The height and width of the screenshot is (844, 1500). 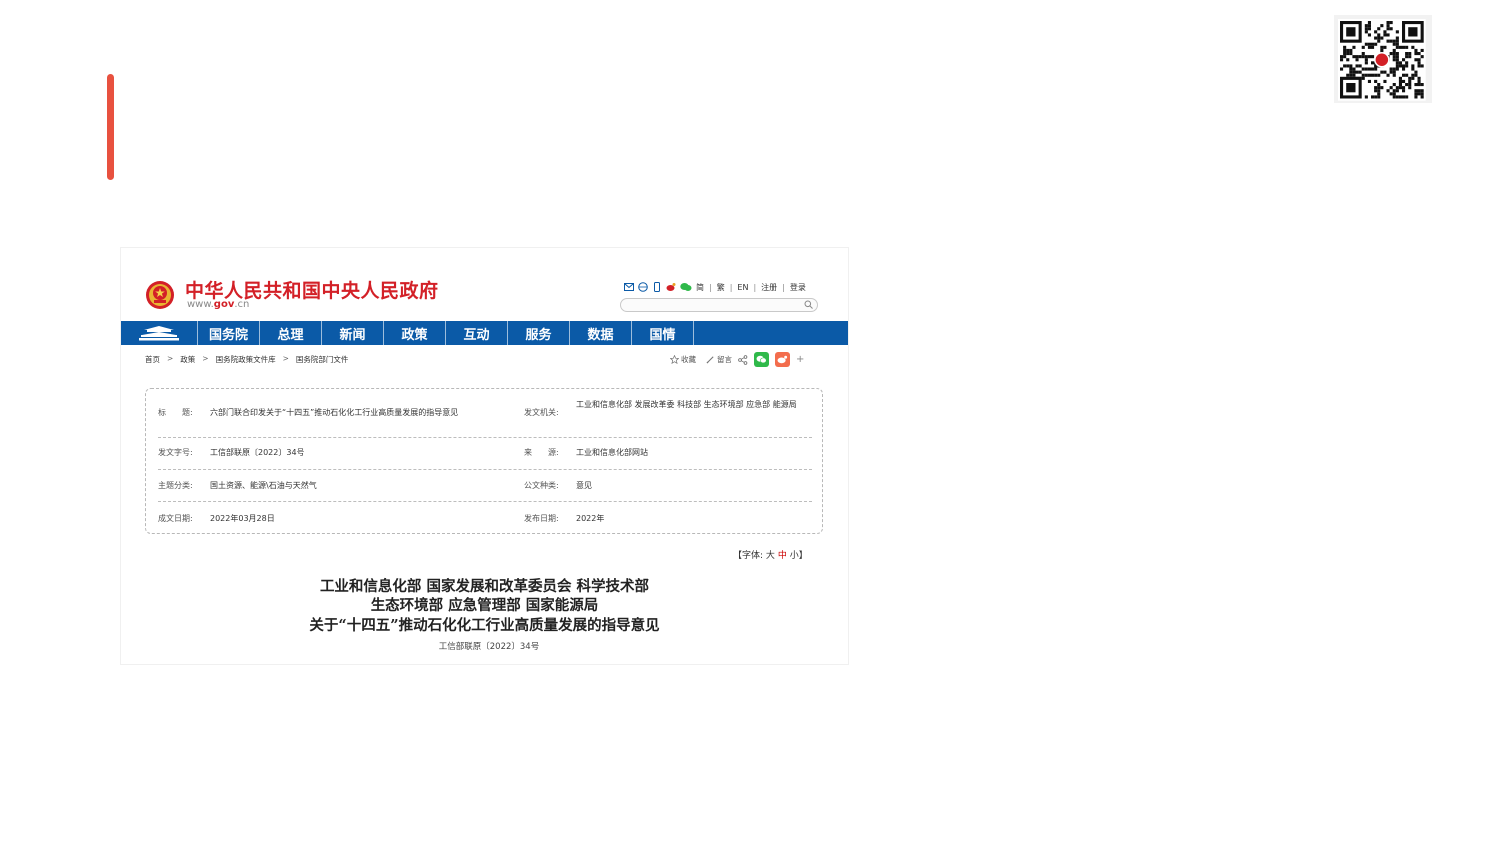 I want to click on breadcrumb-item-1: 首页, so click(x=152, y=359).